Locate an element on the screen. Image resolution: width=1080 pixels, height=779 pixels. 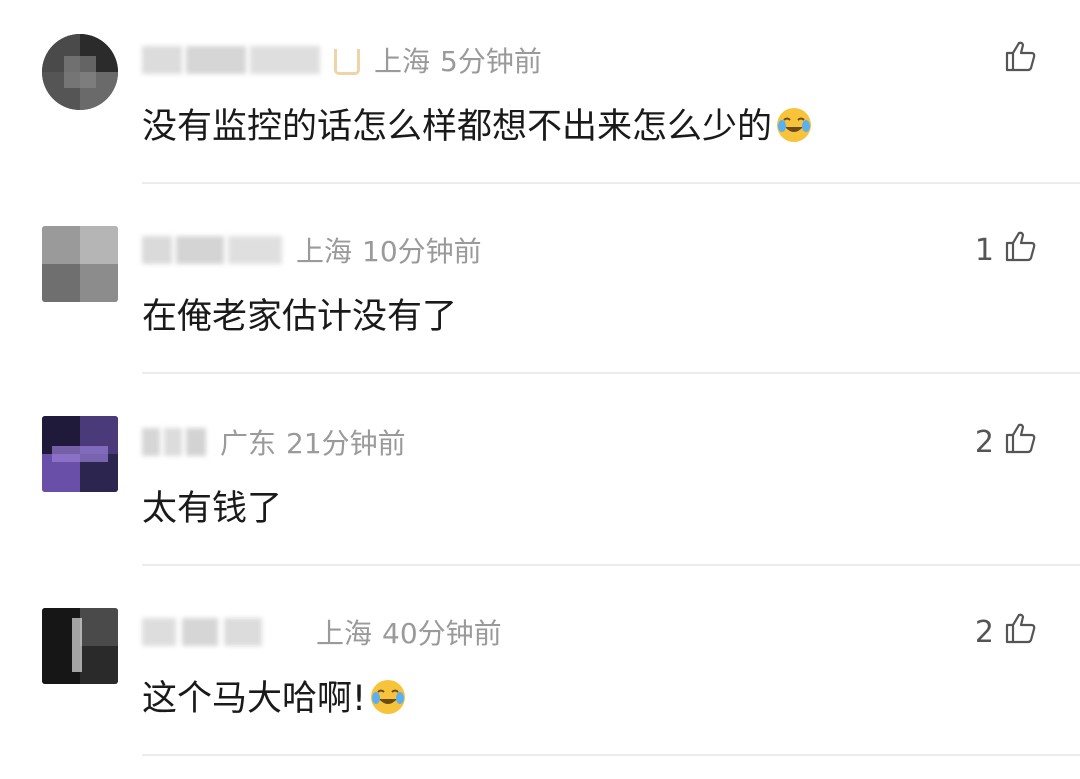
comment-meta: 上海 40分钟前 is located at coordinates (322, 632).